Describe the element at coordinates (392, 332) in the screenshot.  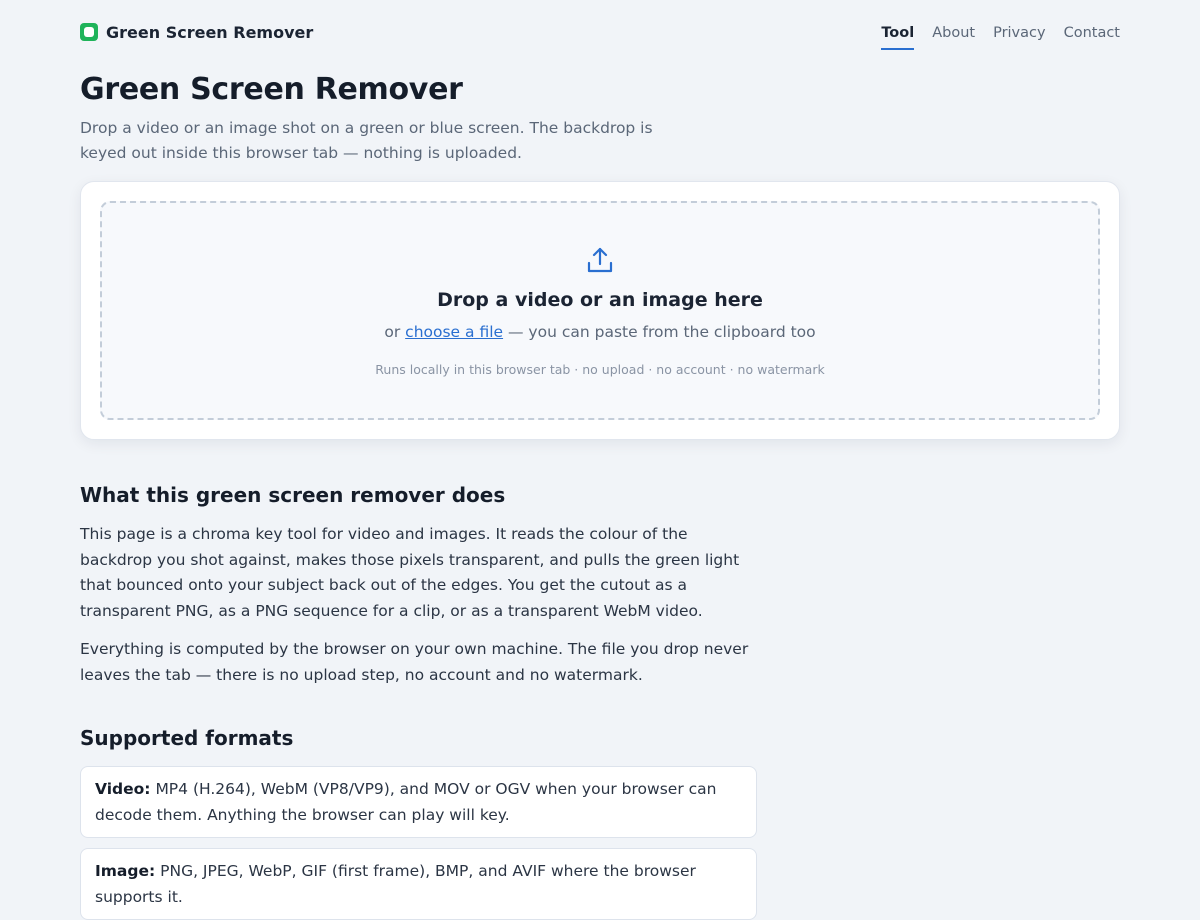
I see `dropzone-sub-prefix: or` at that location.